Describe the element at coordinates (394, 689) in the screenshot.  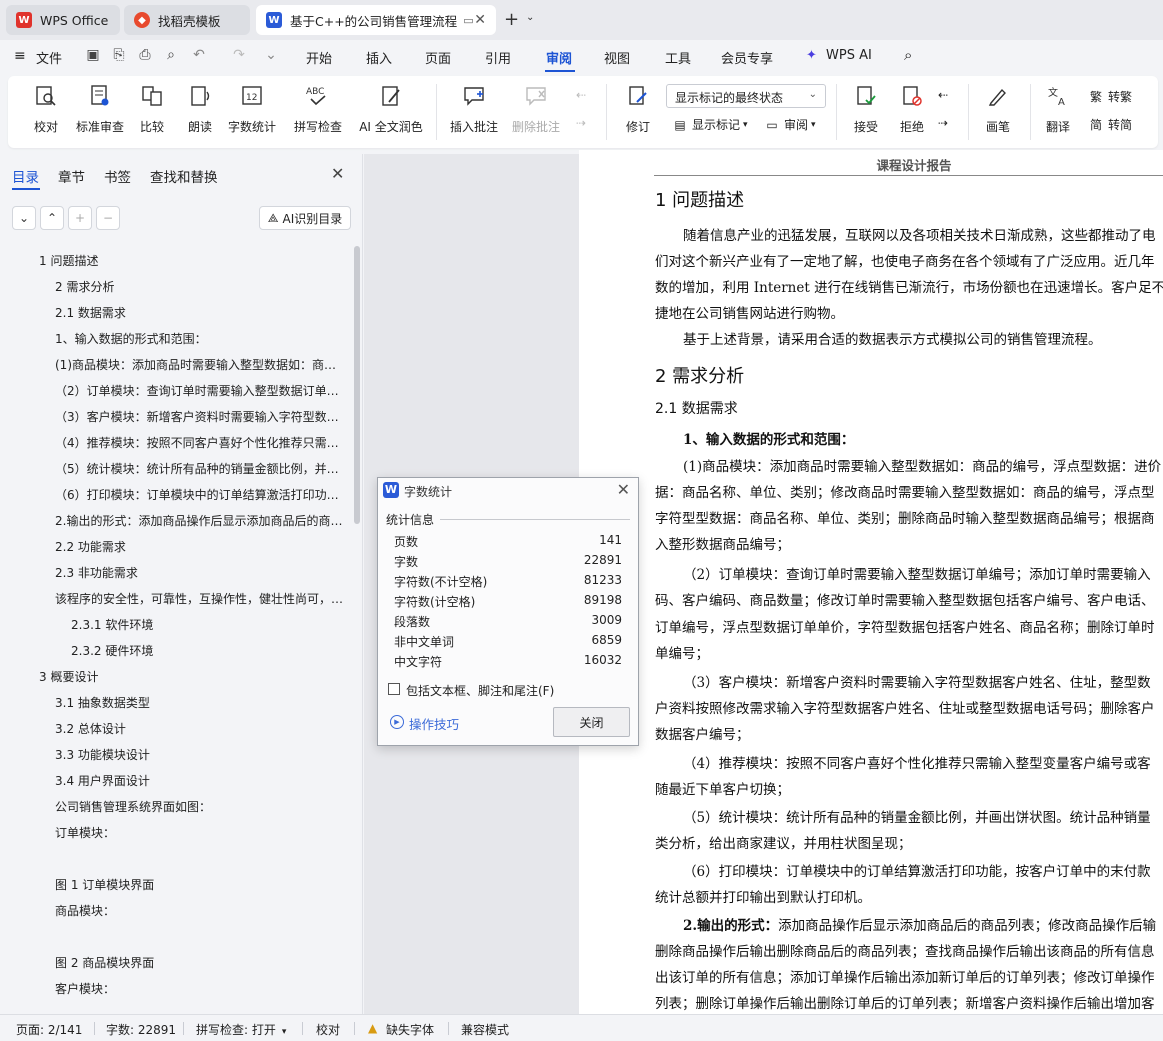
I see `include-textbox-footnotes-checkbox` at that location.